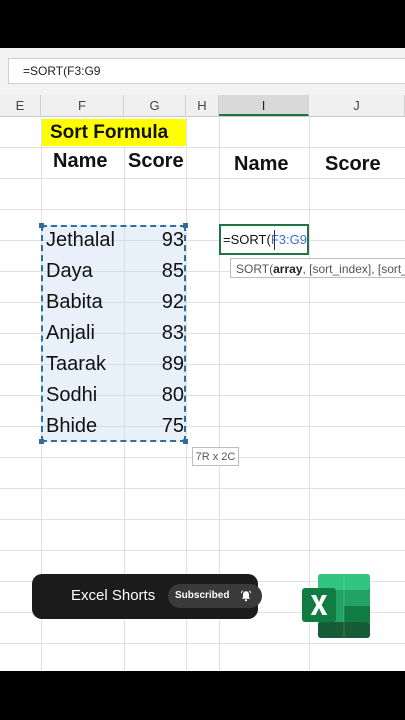  What do you see at coordinates (261, 164) in the screenshot?
I see `output-header-name: Name` at bounding box center [261, 164].